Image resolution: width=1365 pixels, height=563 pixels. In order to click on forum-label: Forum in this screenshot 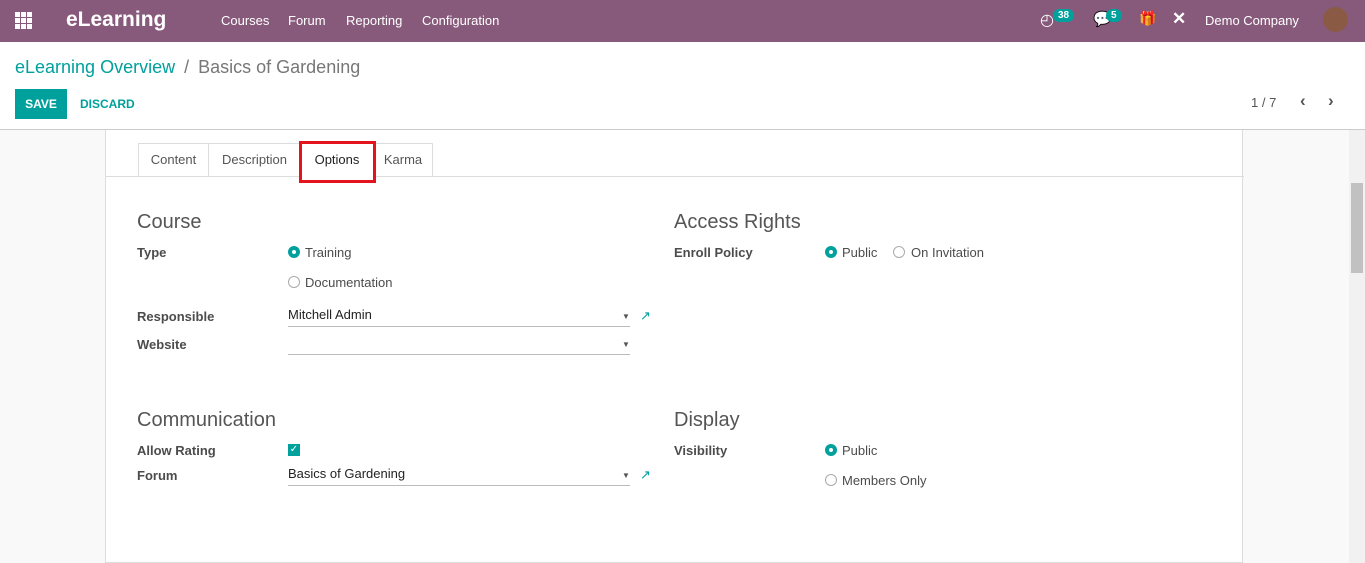, I will do `click(157, 475)`.